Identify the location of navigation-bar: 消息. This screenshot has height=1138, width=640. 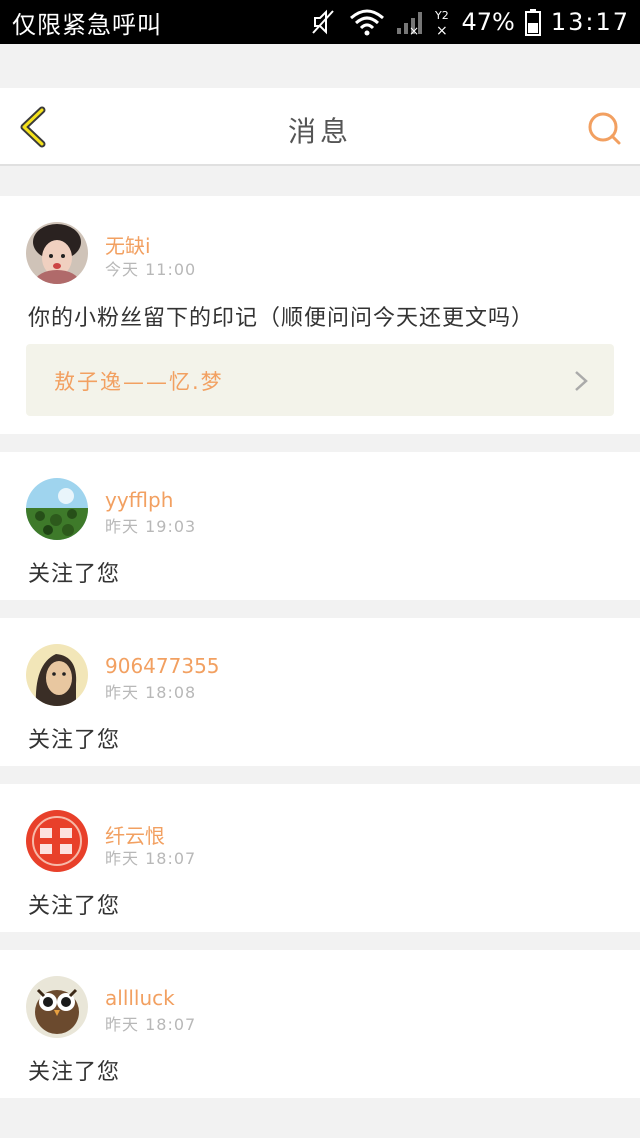
(320, 127).